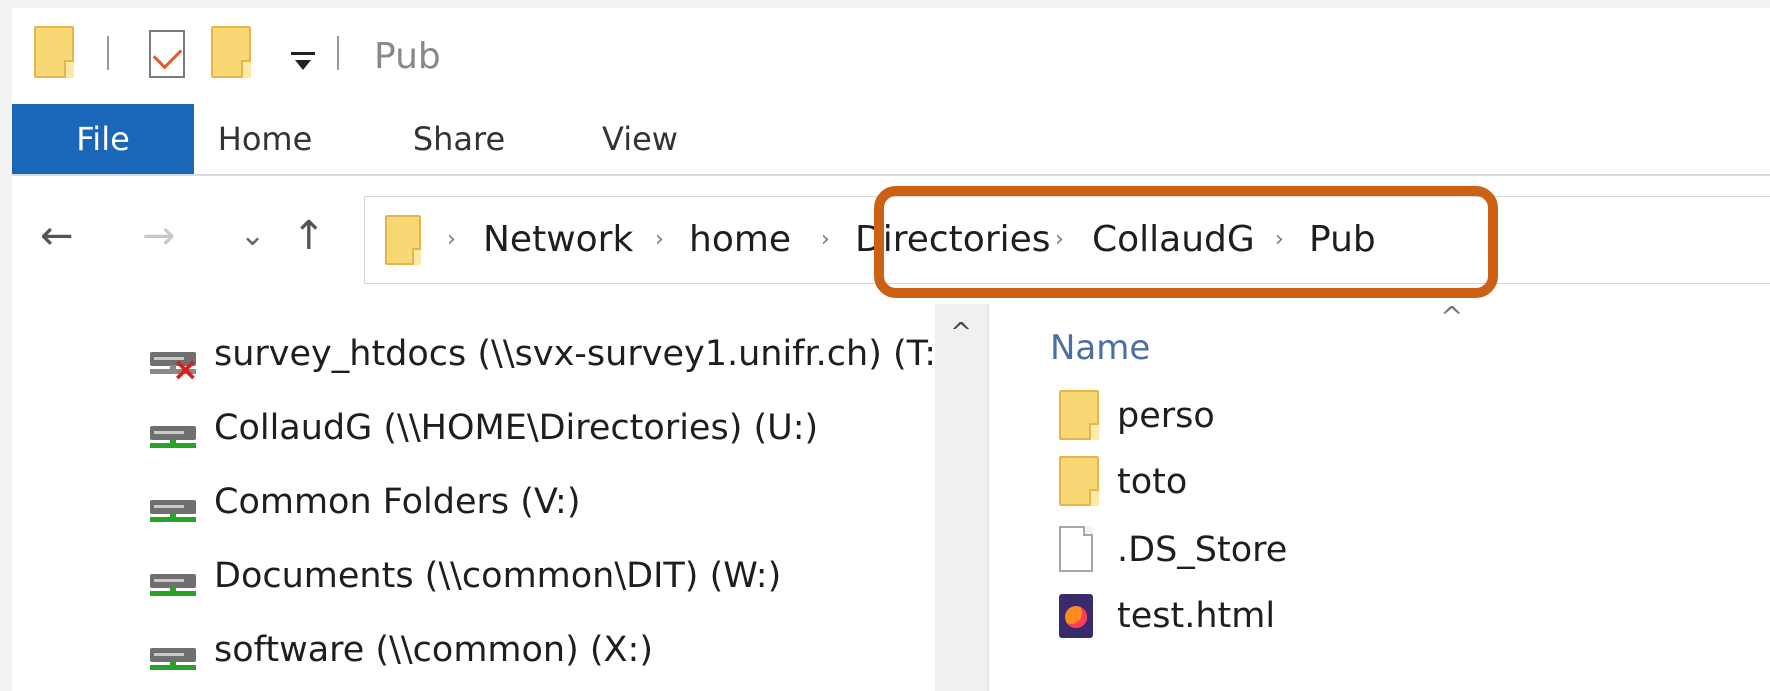 This screenshot has height=691, width=1770. I want to click on file-name: toto, so click(1152, 482).